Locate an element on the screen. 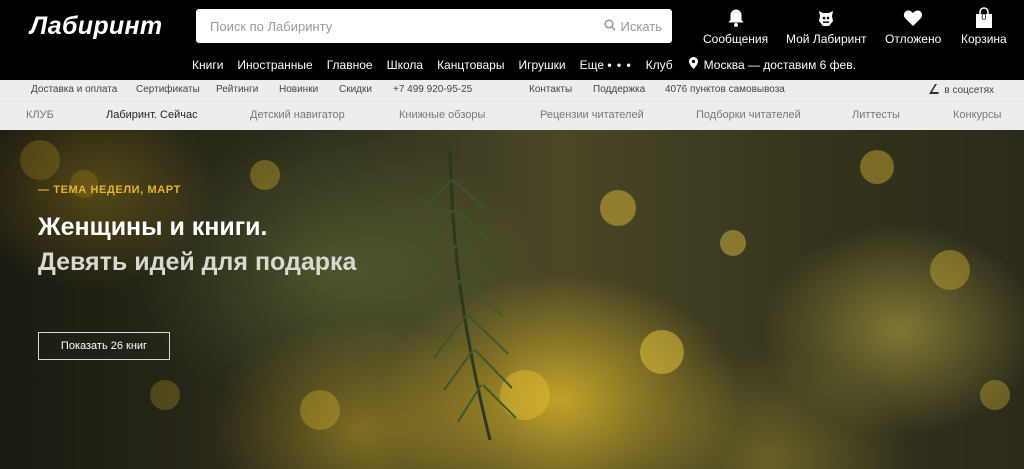 The width and height of the screenshot is (1024, 469). show-books-button: Показать 26 книг is located at coordinates (104, 346).